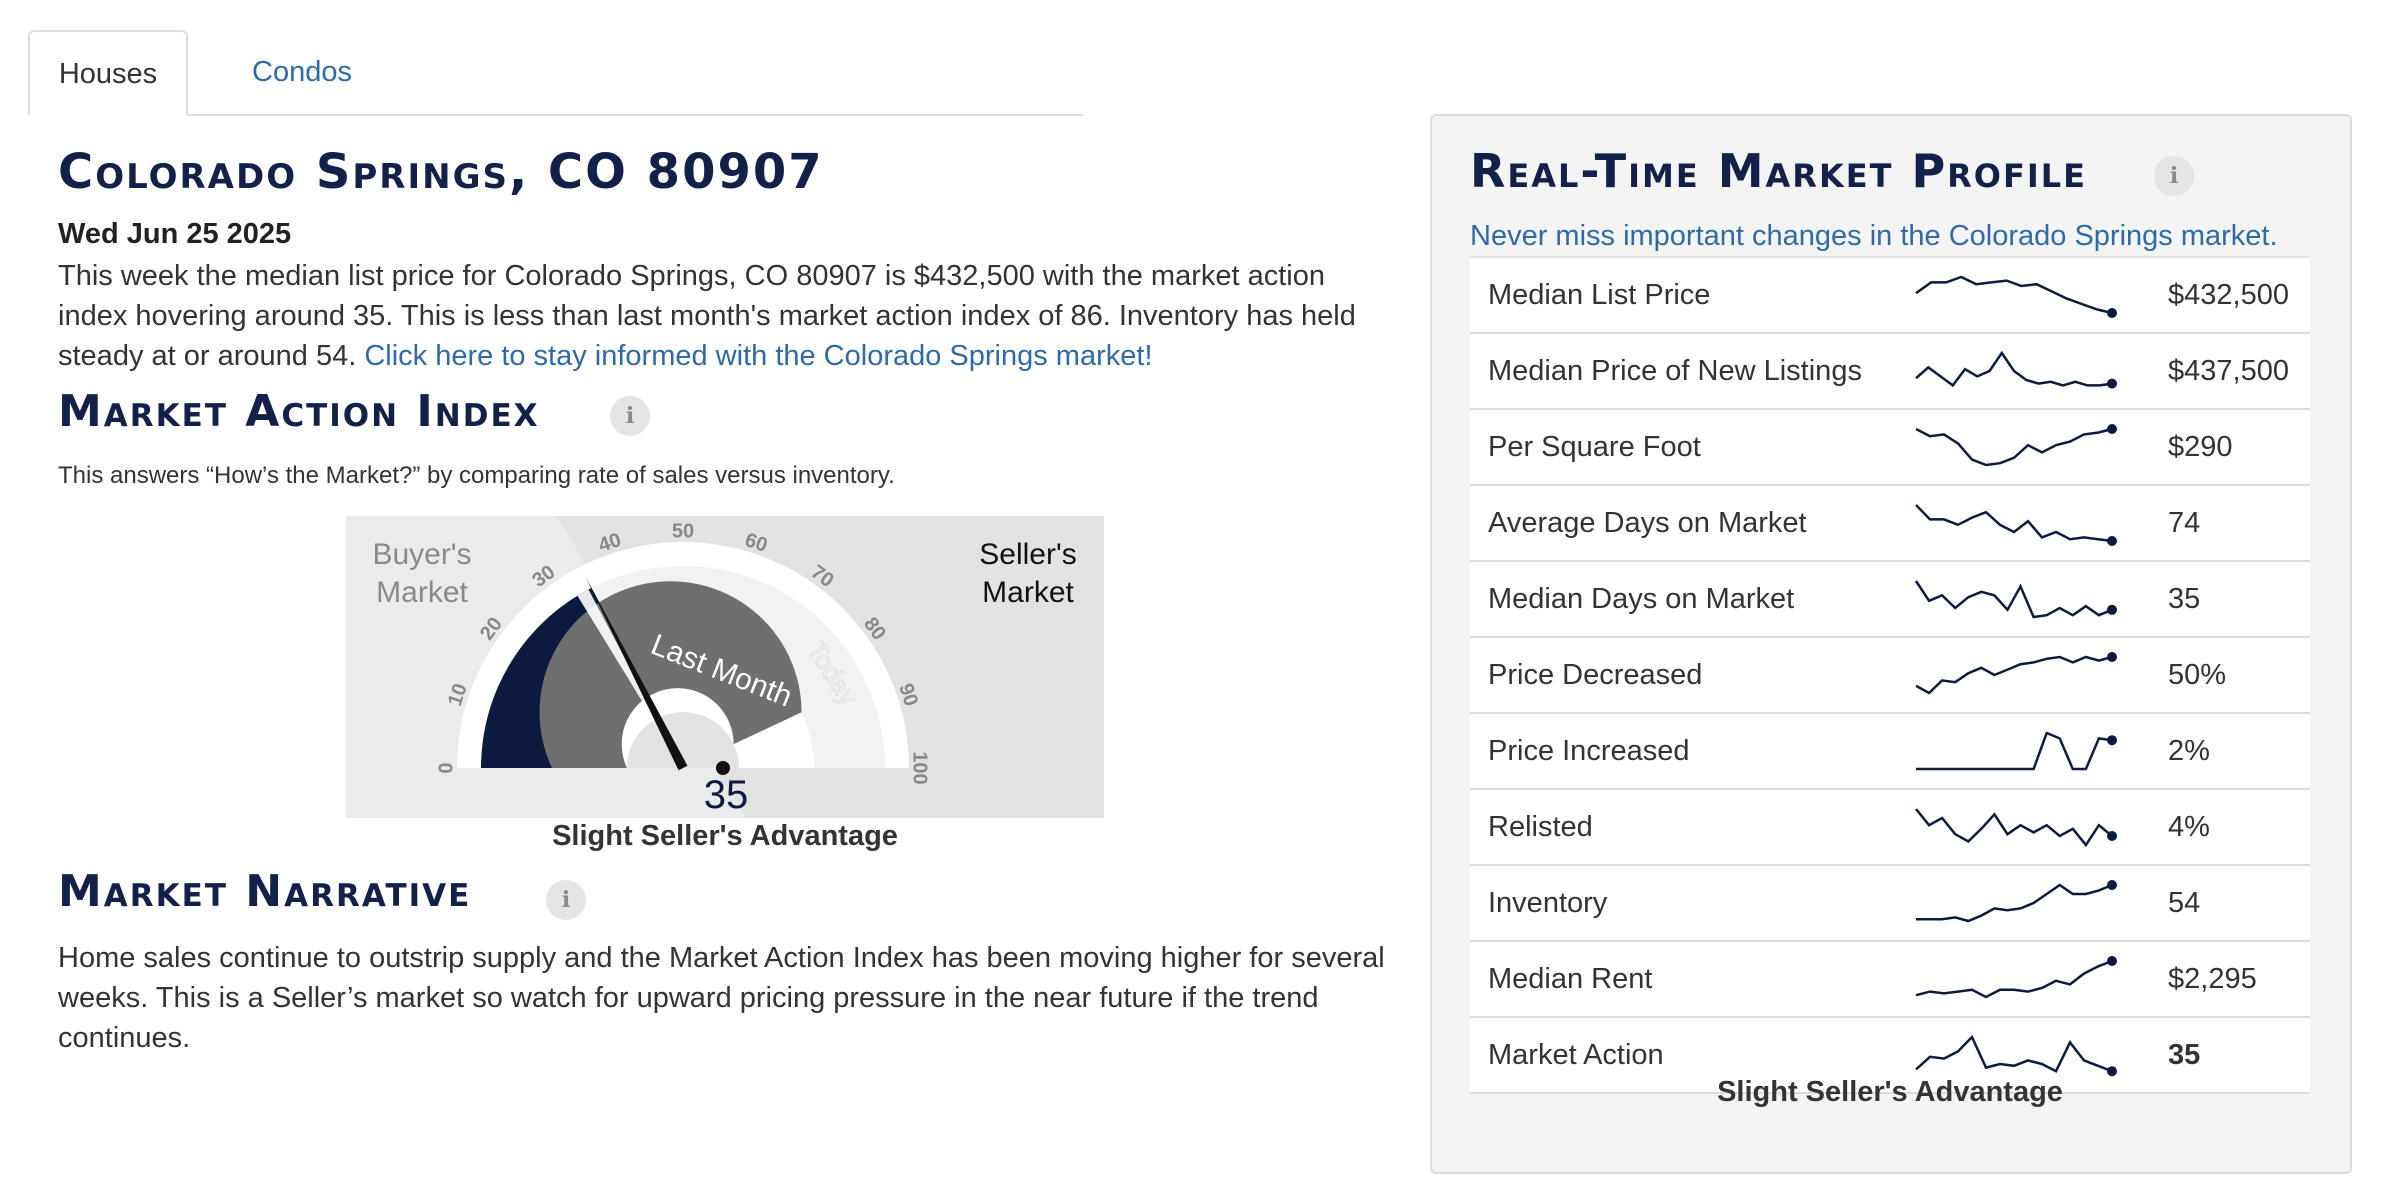  I want to click on report-date: Wed Jun 25 2025, so click(175, 234).